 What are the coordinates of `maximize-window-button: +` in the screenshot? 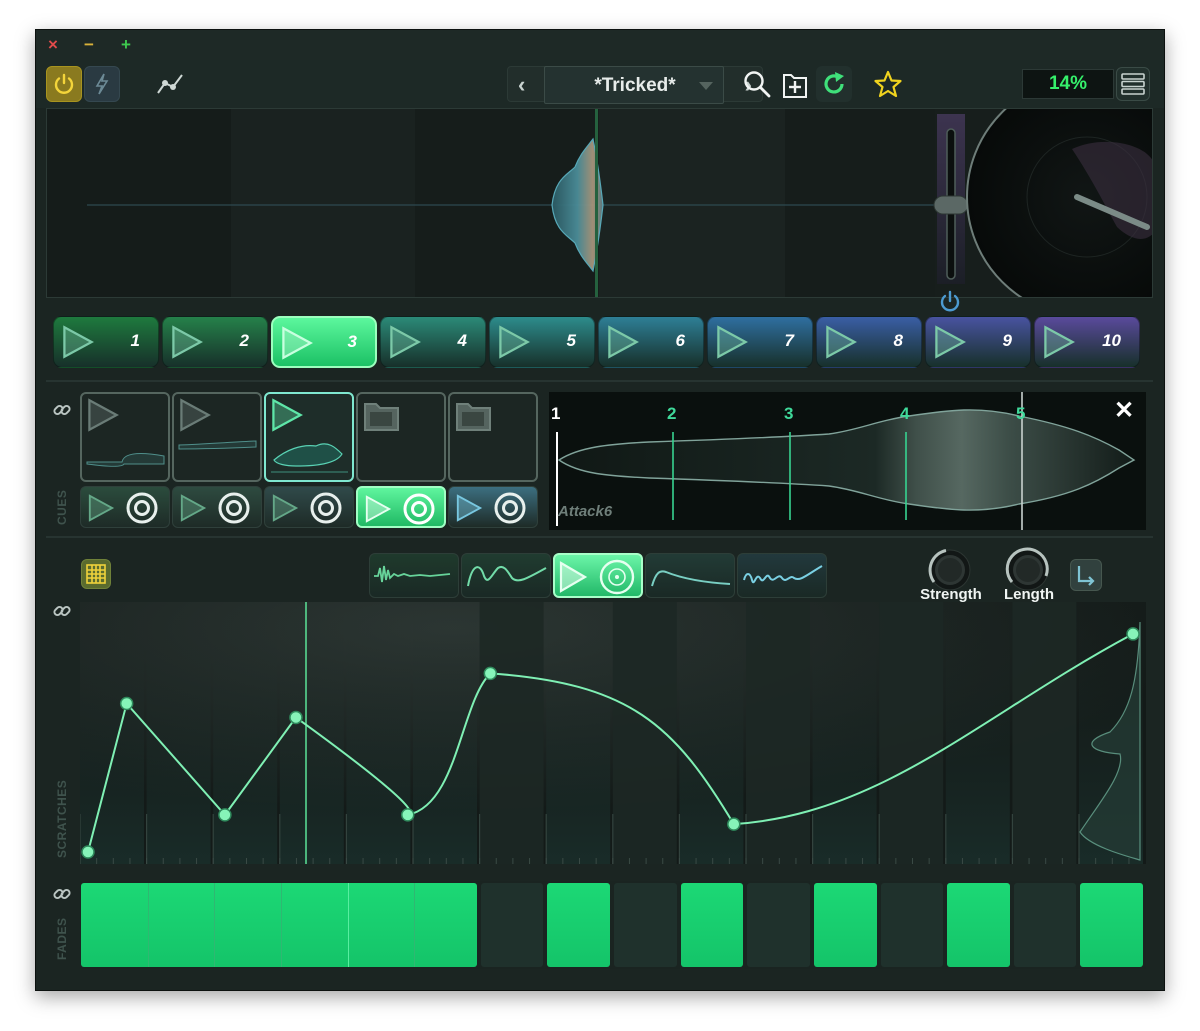 It's located at (126, 45).